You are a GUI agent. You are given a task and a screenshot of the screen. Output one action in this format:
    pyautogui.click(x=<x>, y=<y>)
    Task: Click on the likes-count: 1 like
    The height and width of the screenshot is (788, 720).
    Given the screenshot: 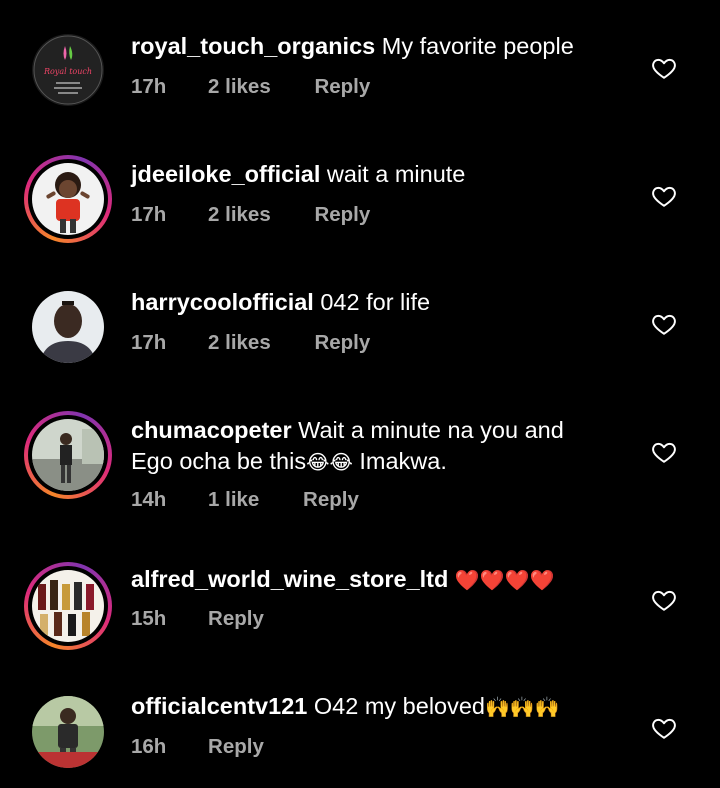 What is the action you would take?
    pyautogui.click(x=233, y=499)
    